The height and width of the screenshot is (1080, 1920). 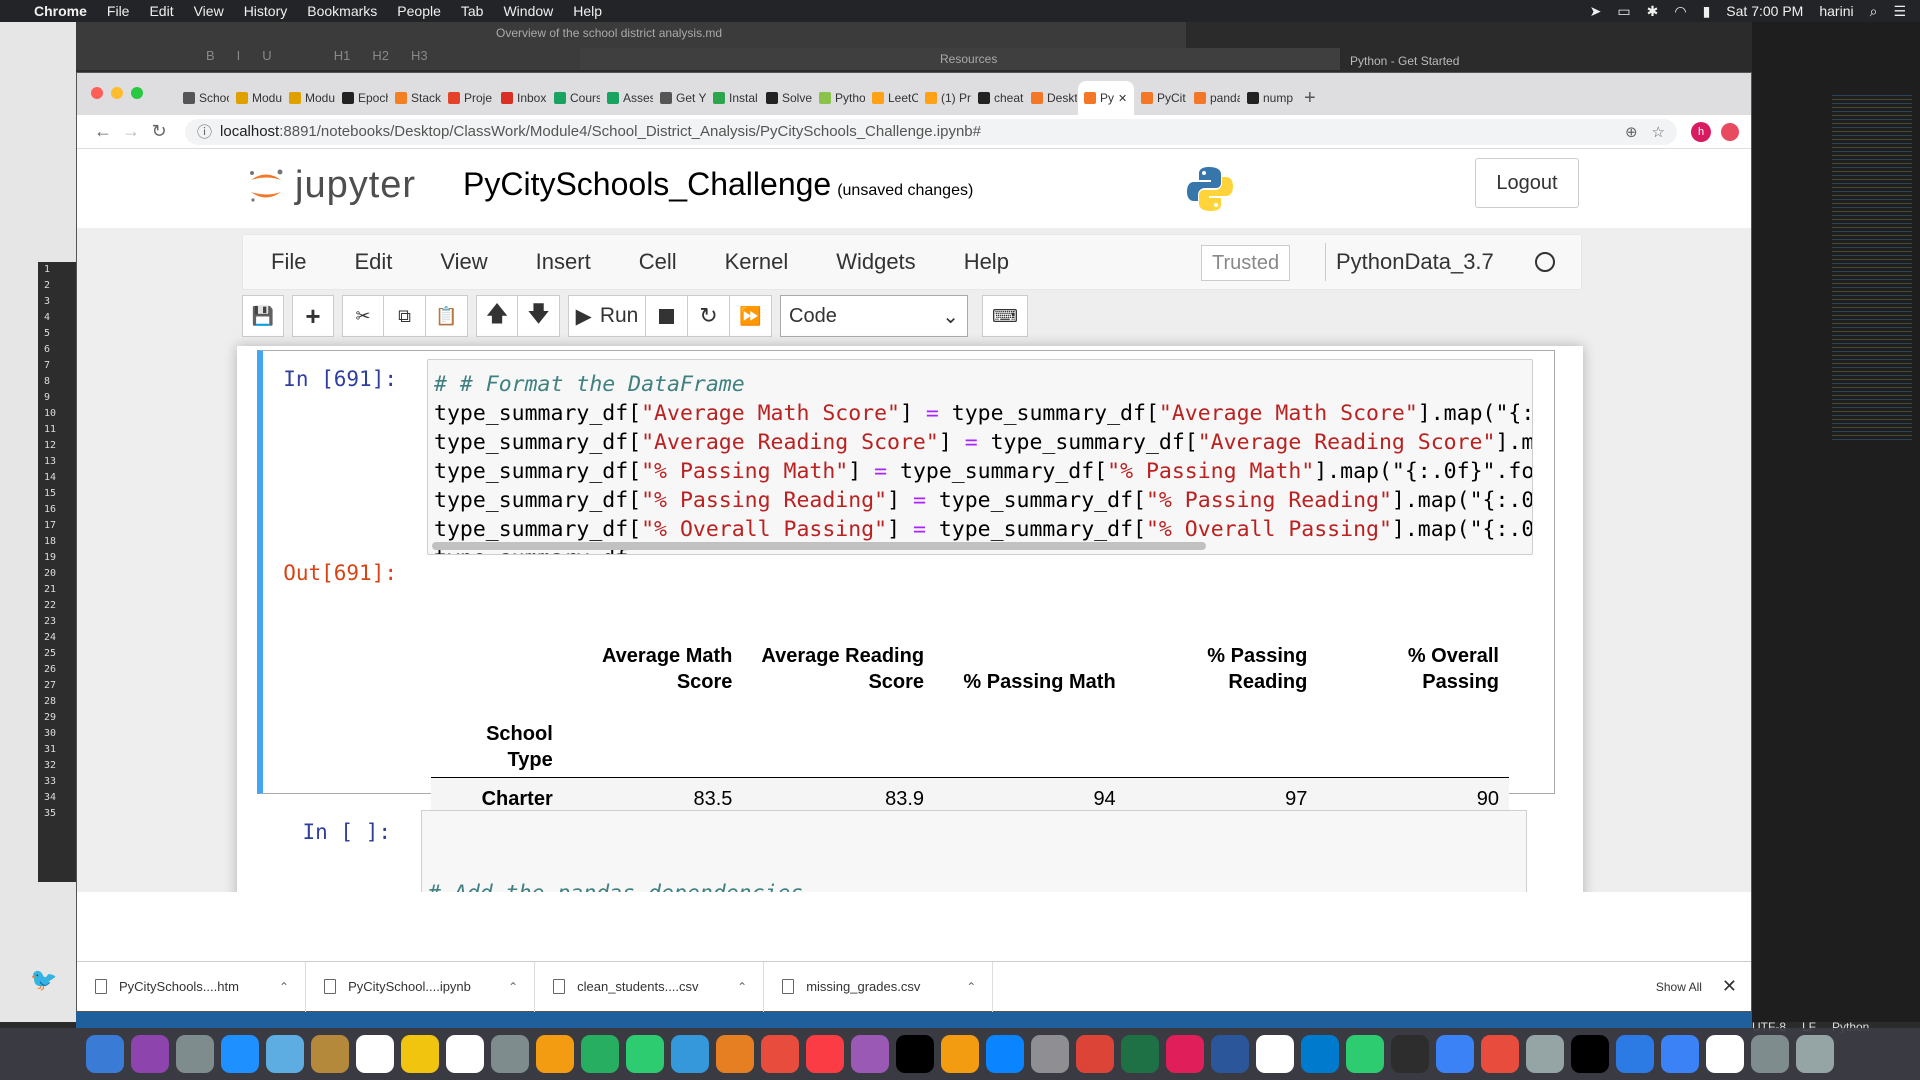 What do you see at coordinates (733, 98) in the screenshot?
I see `browser-tab: Instal` at bounding box center [733, 98].